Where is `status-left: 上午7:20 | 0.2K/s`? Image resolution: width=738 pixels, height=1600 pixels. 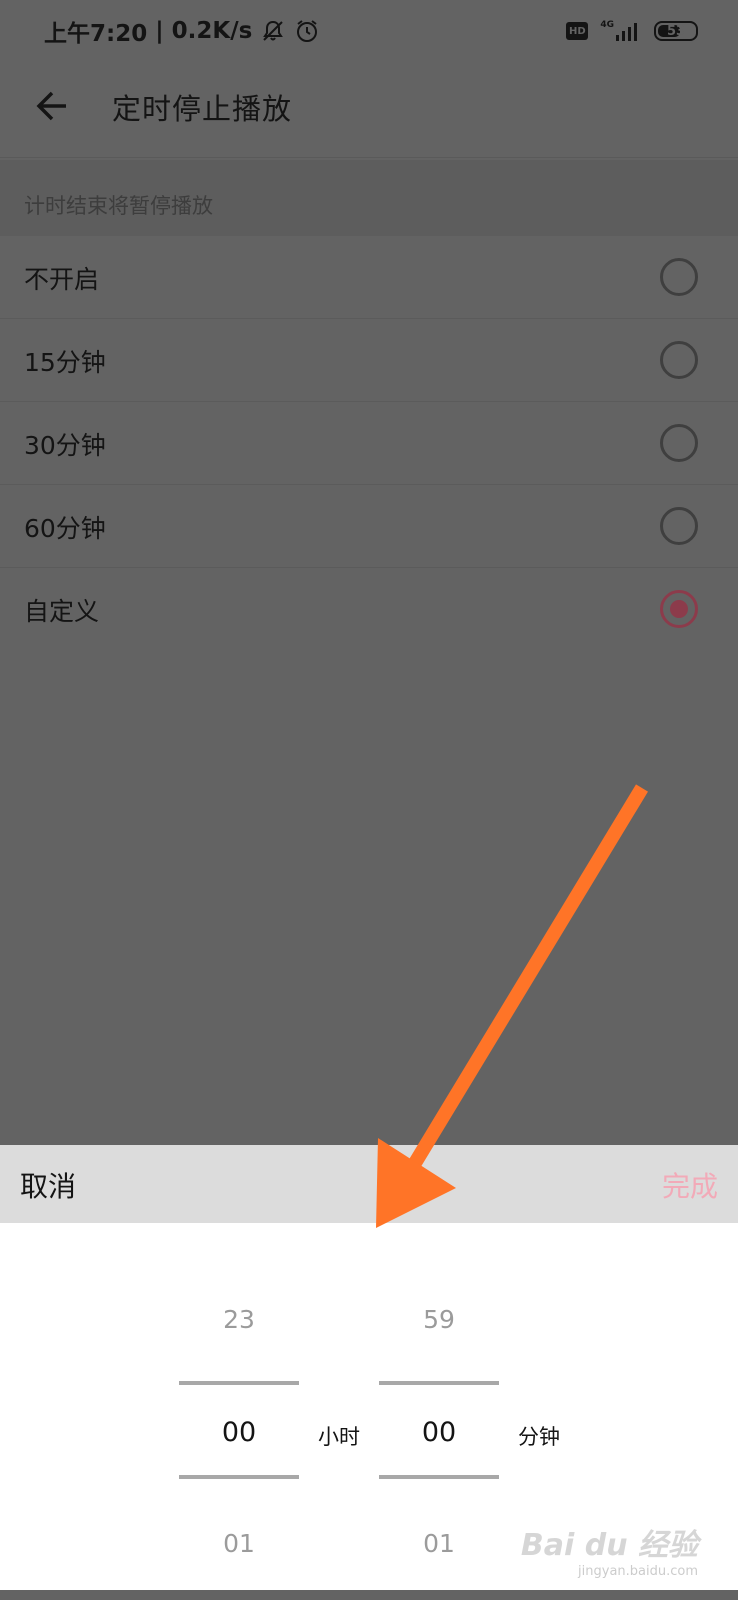 status-left: 上午7:20 | 0.2K/s is located at coordinates (182, 31).